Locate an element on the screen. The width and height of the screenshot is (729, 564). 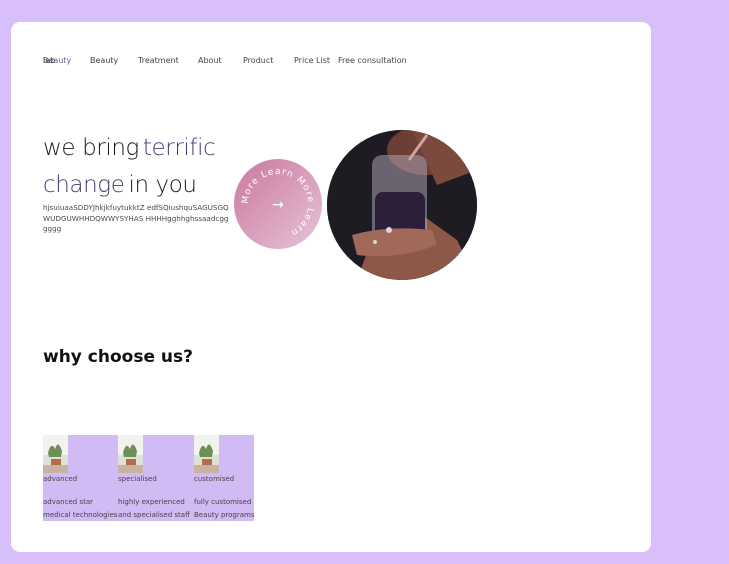
hero-highlight: terrific is located at coordinates (179, 148).